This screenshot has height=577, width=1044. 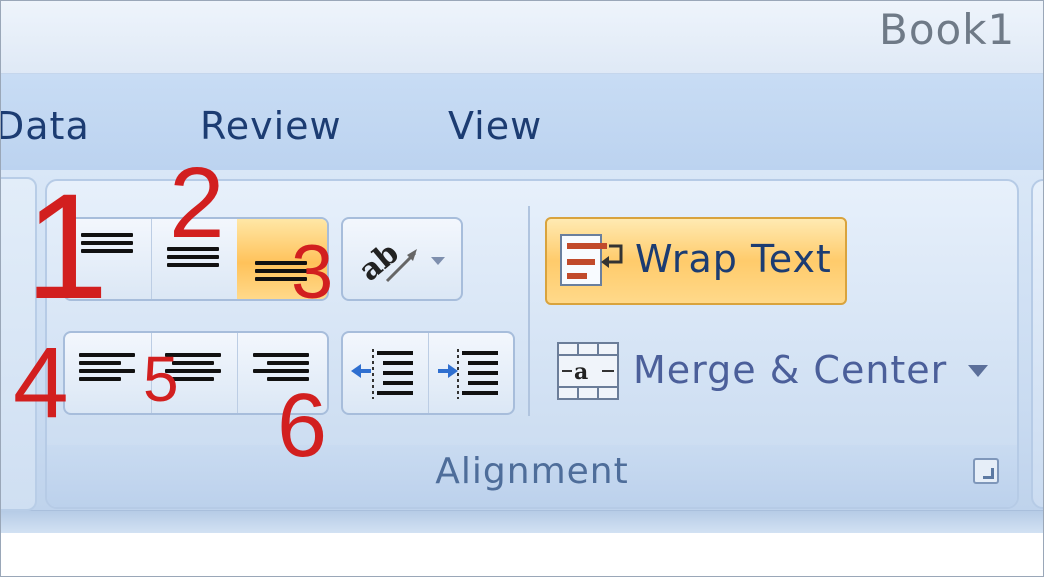 I want to click on merge-center-icon: a, so click(x=588, y=371).